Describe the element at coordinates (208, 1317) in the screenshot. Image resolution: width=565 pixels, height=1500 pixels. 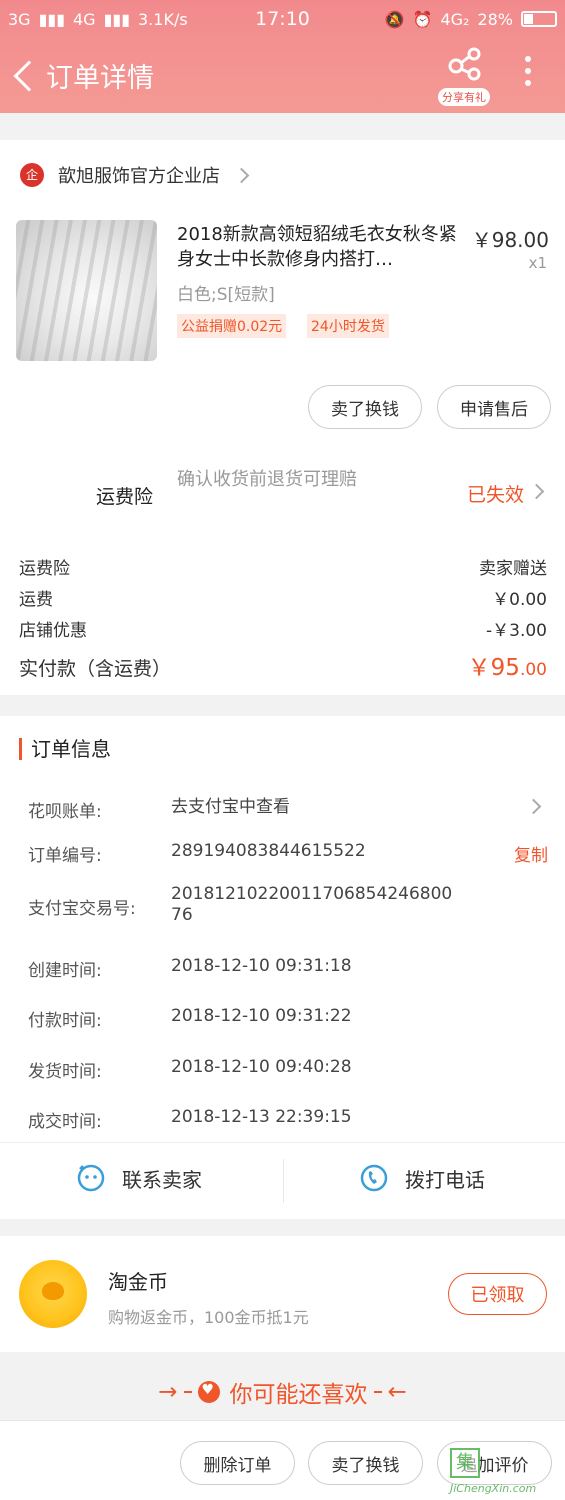
I see `coin-desc: 购物返金币，100金币抵1元` at that location.